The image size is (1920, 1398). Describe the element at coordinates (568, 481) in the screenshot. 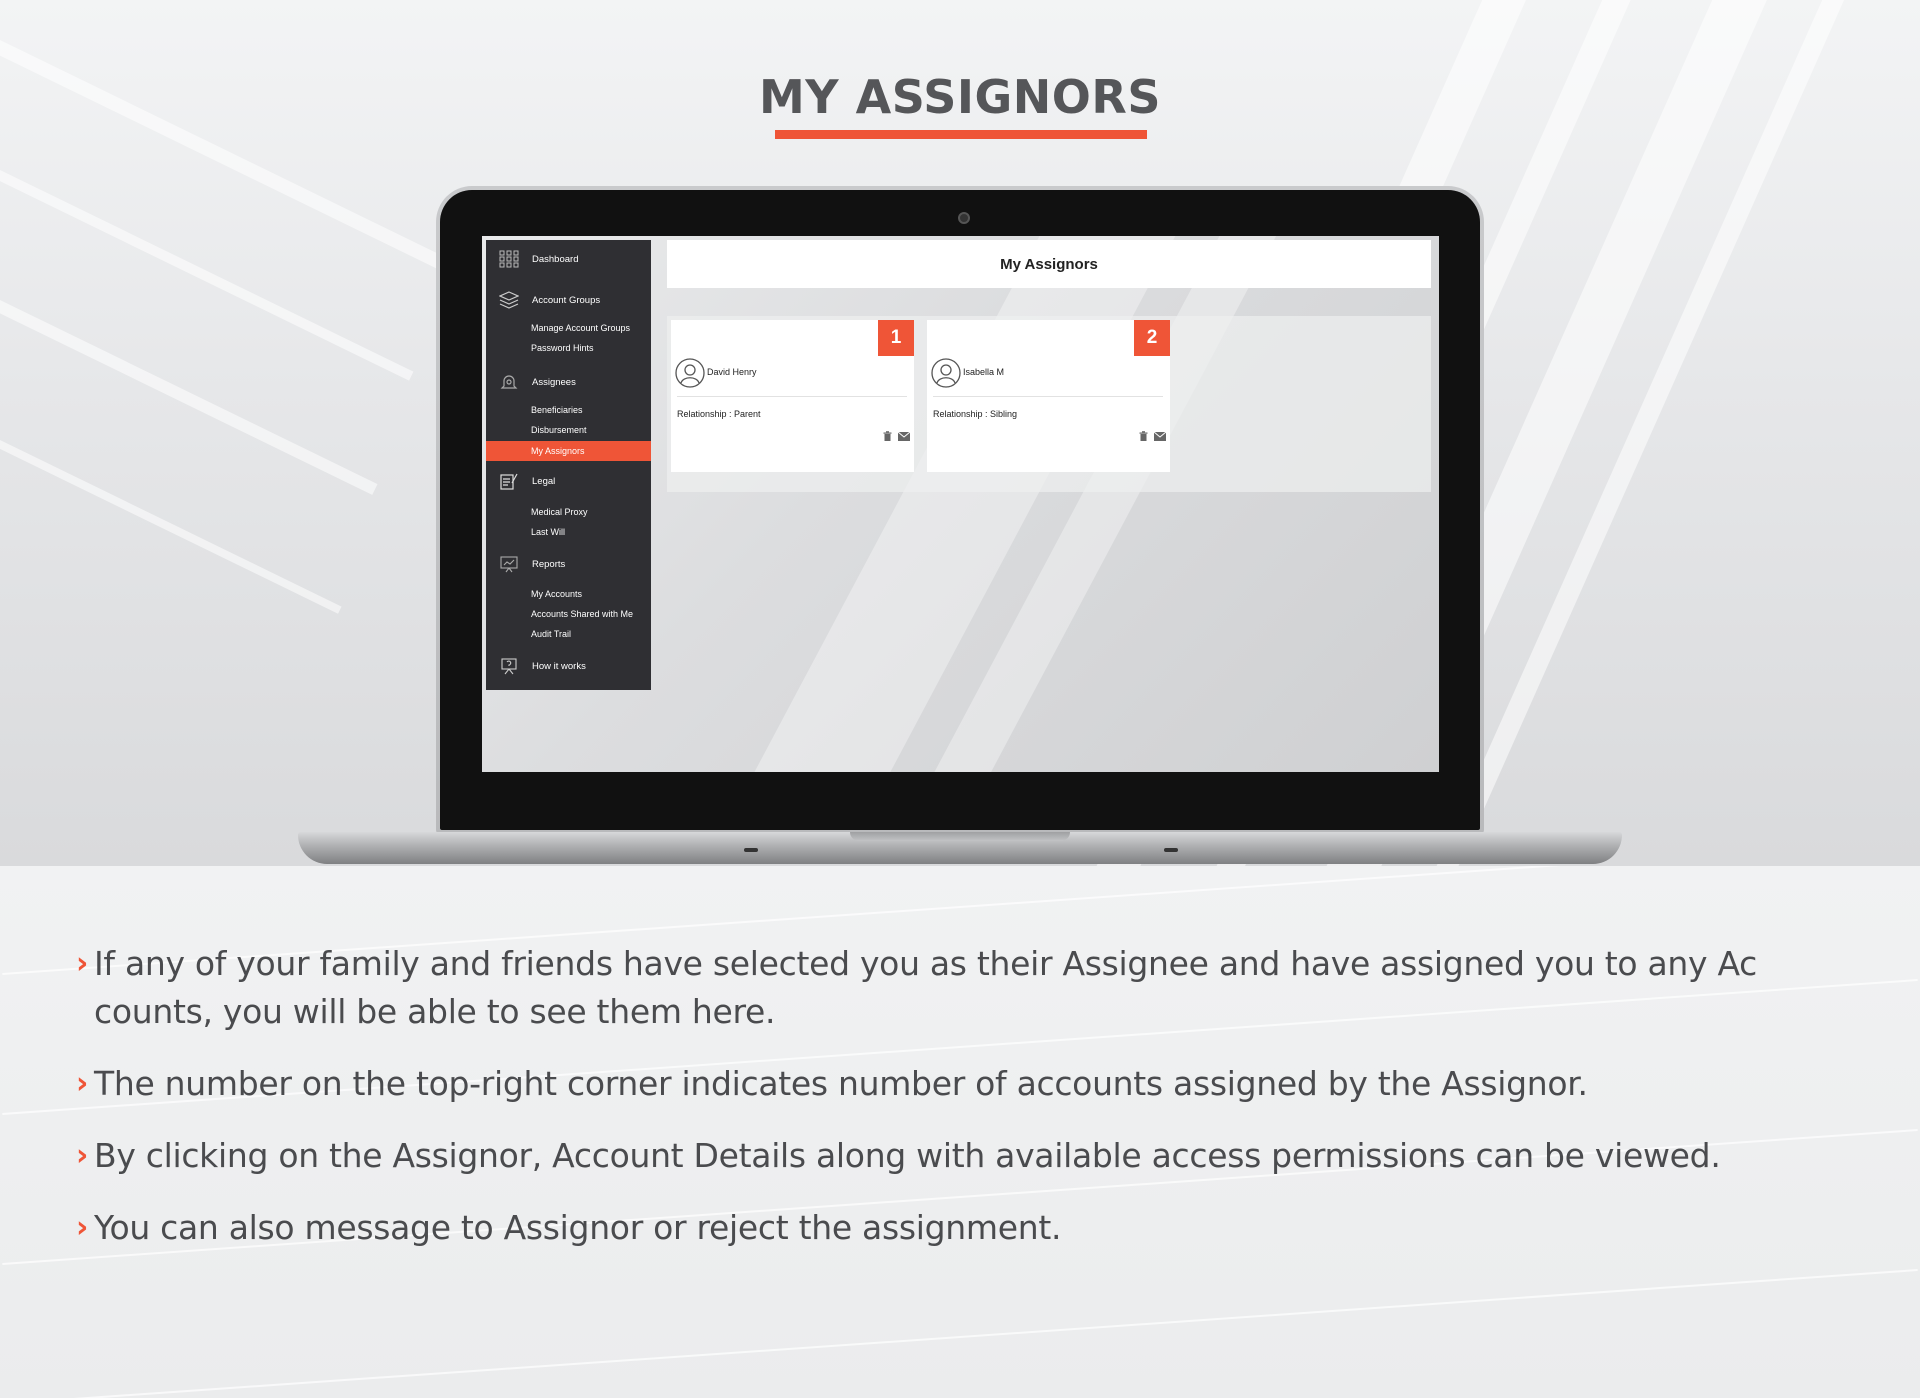

I see `nav-legal: Legal` at that location.